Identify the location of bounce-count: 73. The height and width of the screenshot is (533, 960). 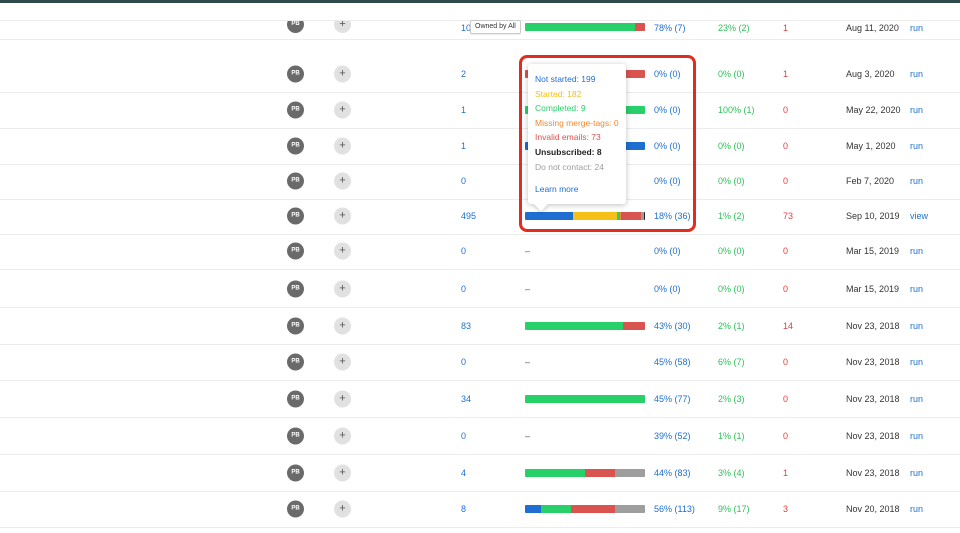
(788, 216).